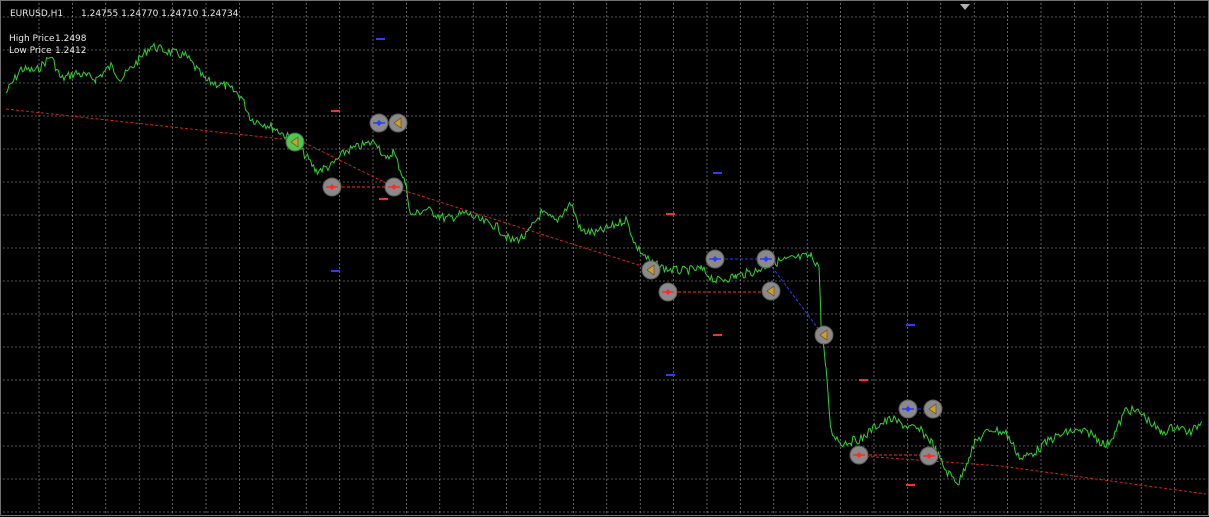  What do you see at coordinates (160, 14) in the screenshot?
I see `ohlc-values: 1.24755 1.24770 1.24710 1.24734` at bounding box center [160, 14].